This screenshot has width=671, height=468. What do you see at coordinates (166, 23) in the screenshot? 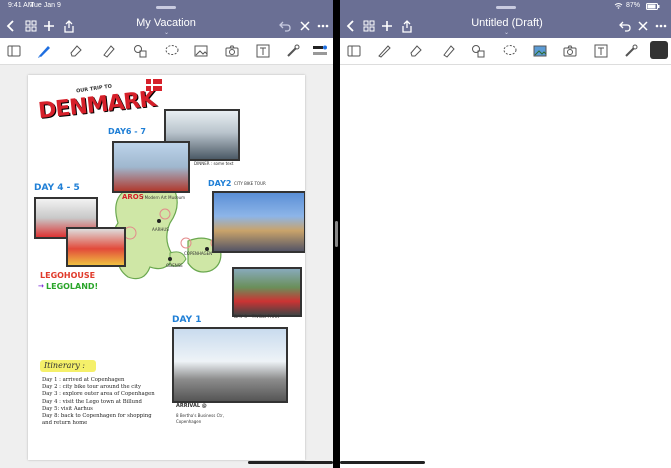
I see `document-title: My Vacation` at bounding box center [166, 23].